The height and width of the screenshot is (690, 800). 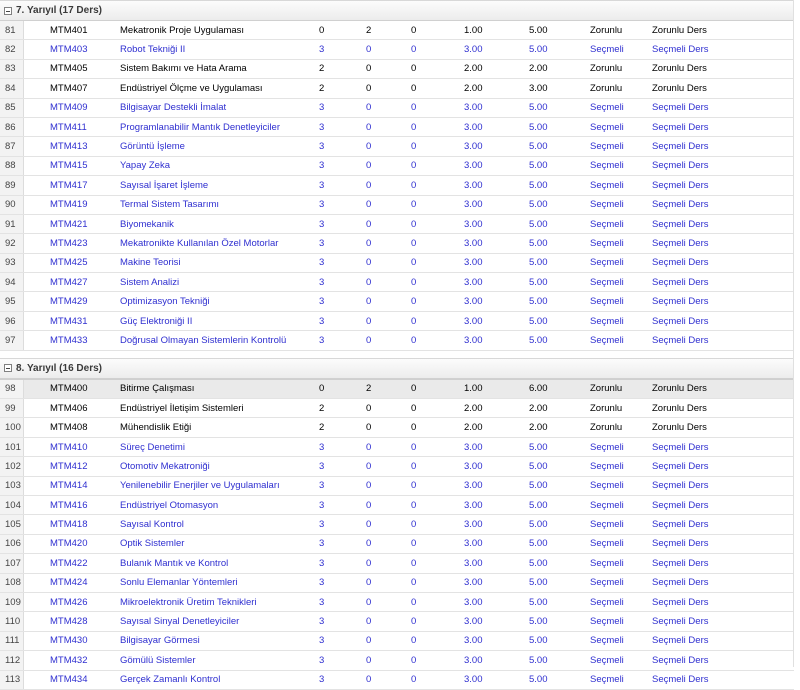 What do you see at coordinates (68, 224) in the screenshot?
I see `course-code: MTM421` at bounding box center [68, 224].